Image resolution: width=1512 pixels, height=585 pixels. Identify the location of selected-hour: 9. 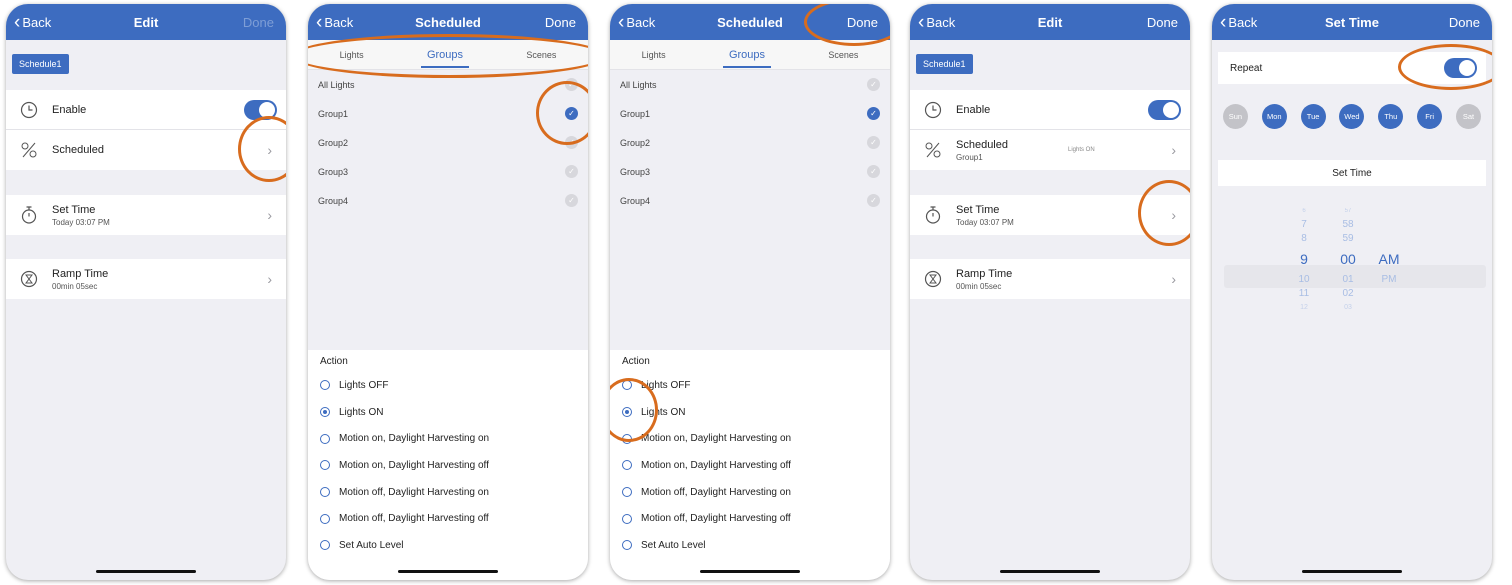
(1304, 259).